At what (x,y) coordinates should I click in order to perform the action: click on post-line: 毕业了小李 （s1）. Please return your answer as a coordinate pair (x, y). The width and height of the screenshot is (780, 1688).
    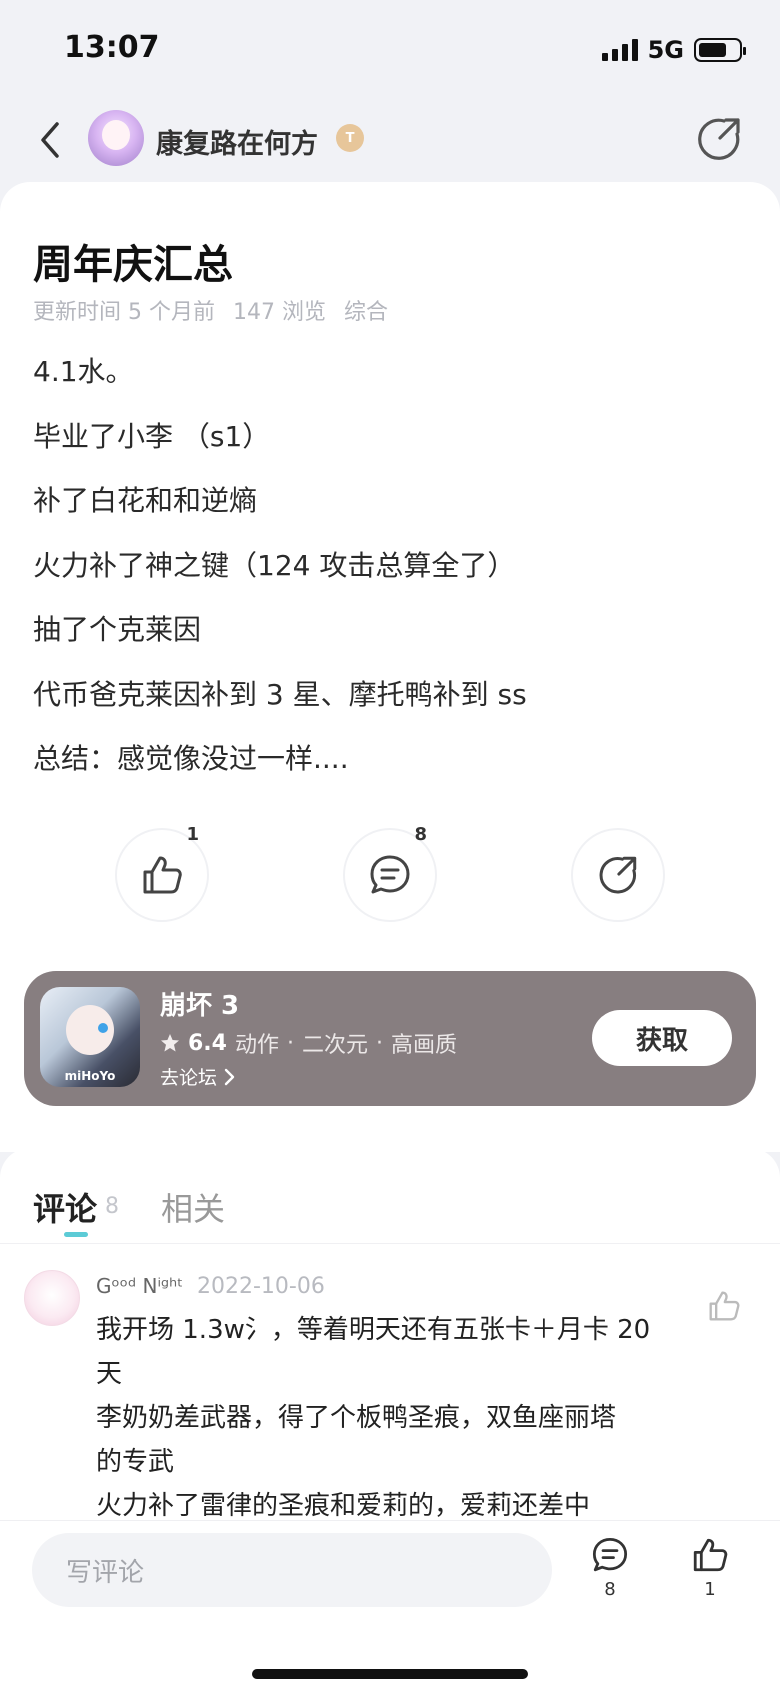
    Looking at the image, I should click on (152, 436).